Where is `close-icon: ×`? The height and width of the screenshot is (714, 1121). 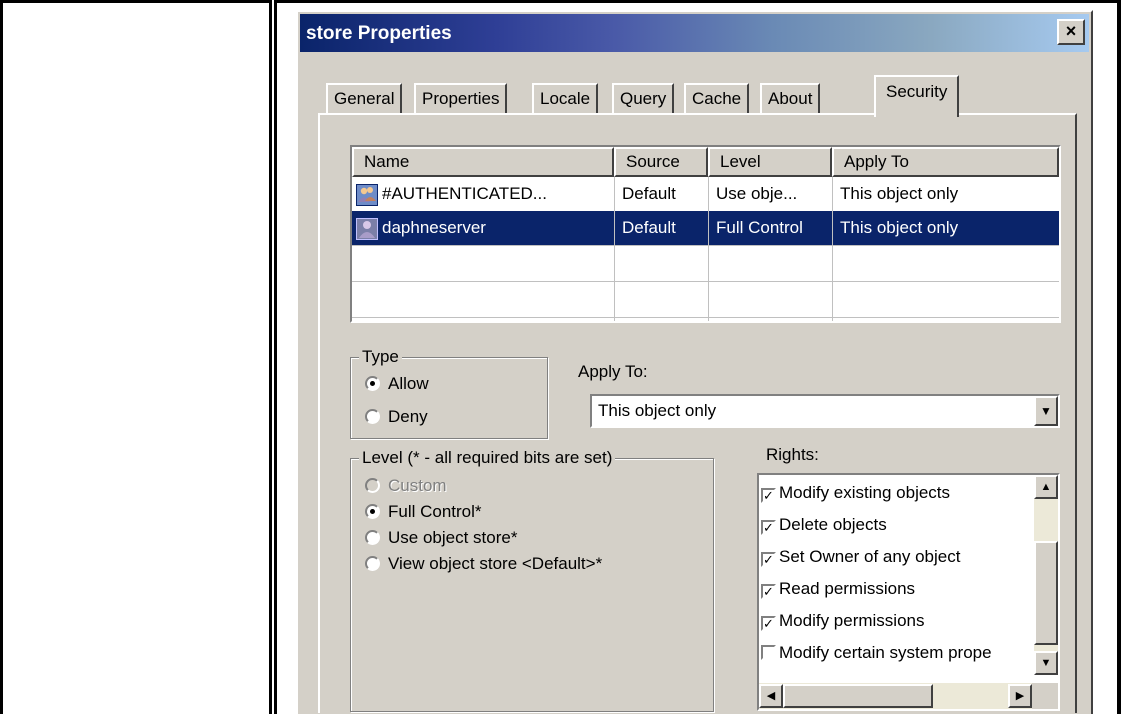 close-icon: × is located at coordinates (1071, 31).